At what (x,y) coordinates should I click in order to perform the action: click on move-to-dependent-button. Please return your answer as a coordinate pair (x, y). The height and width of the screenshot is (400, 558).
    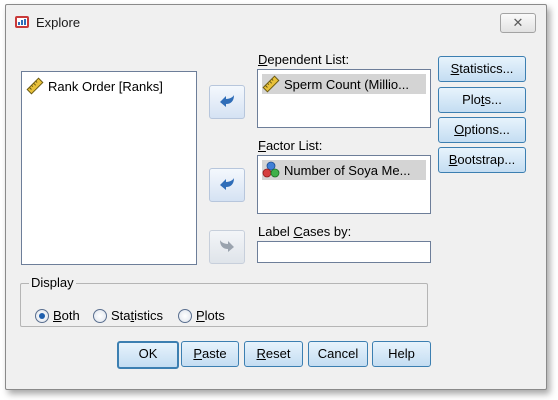
    Looking at the image, I should click on (227, 102).